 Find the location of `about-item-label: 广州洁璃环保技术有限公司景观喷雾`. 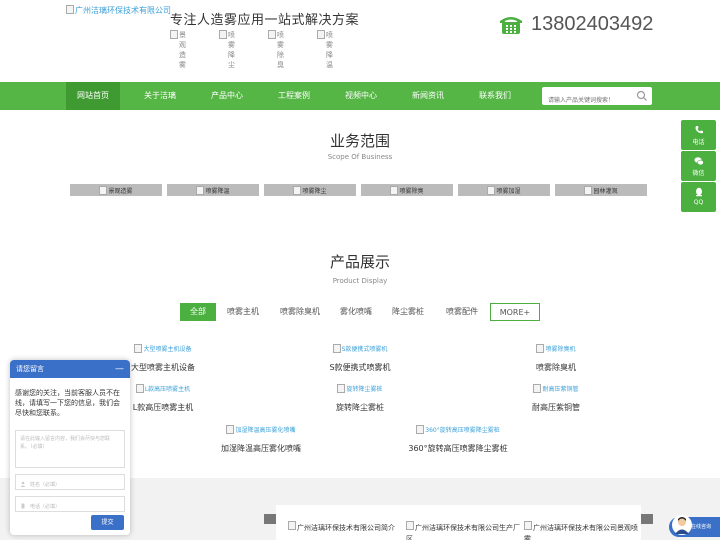

about-item-label: 广州洁璃环保技术有限公司景观喷雾 is located at coordinates (581, 532).